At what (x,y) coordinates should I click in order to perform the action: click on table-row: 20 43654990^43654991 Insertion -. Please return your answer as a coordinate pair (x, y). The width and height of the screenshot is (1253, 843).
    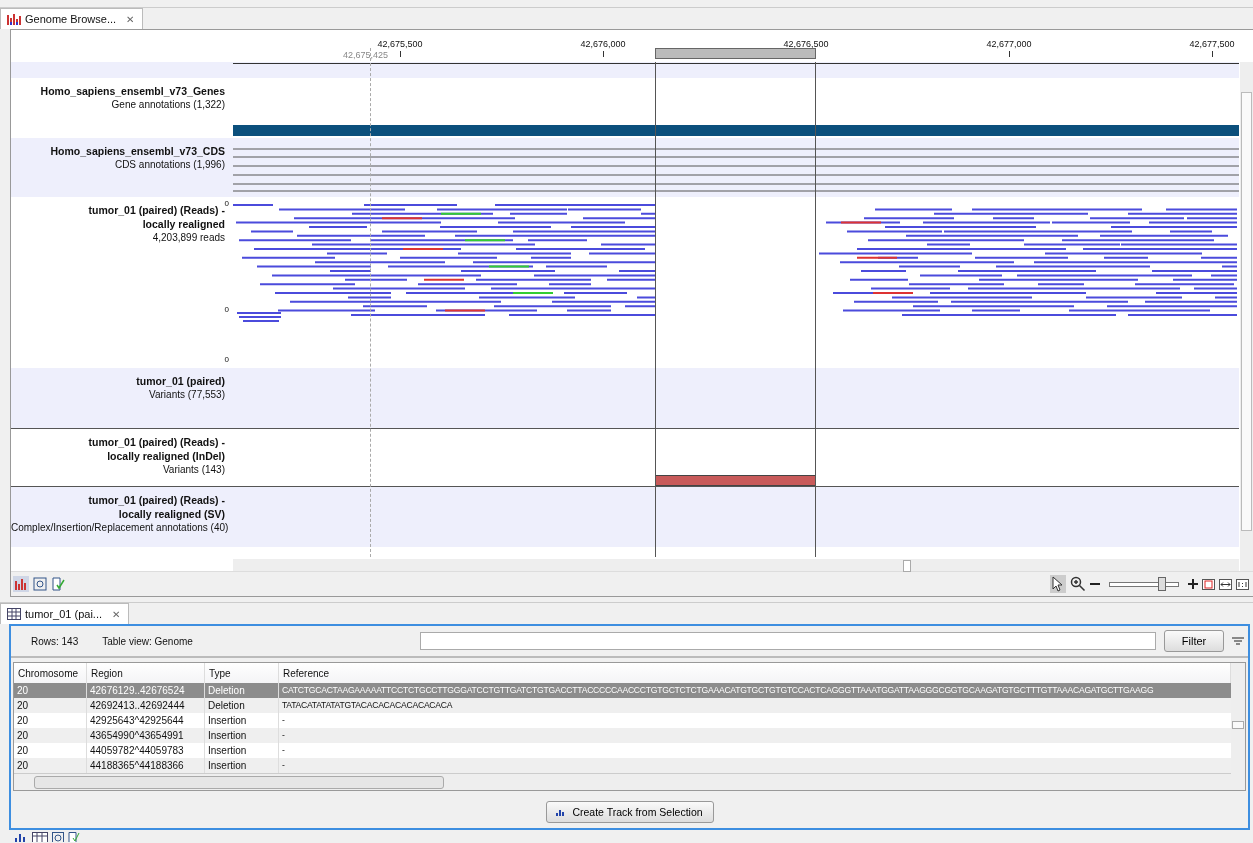
    Looking at the image, I should click on (622, 735).